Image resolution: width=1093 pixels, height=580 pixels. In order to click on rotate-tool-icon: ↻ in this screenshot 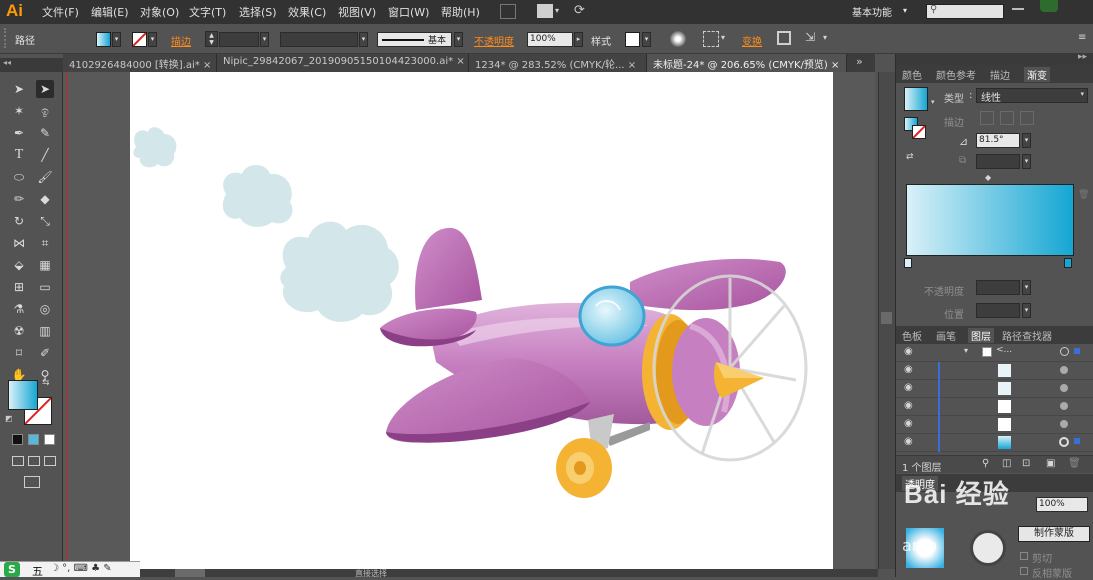, I will do `click(19, 221)`.